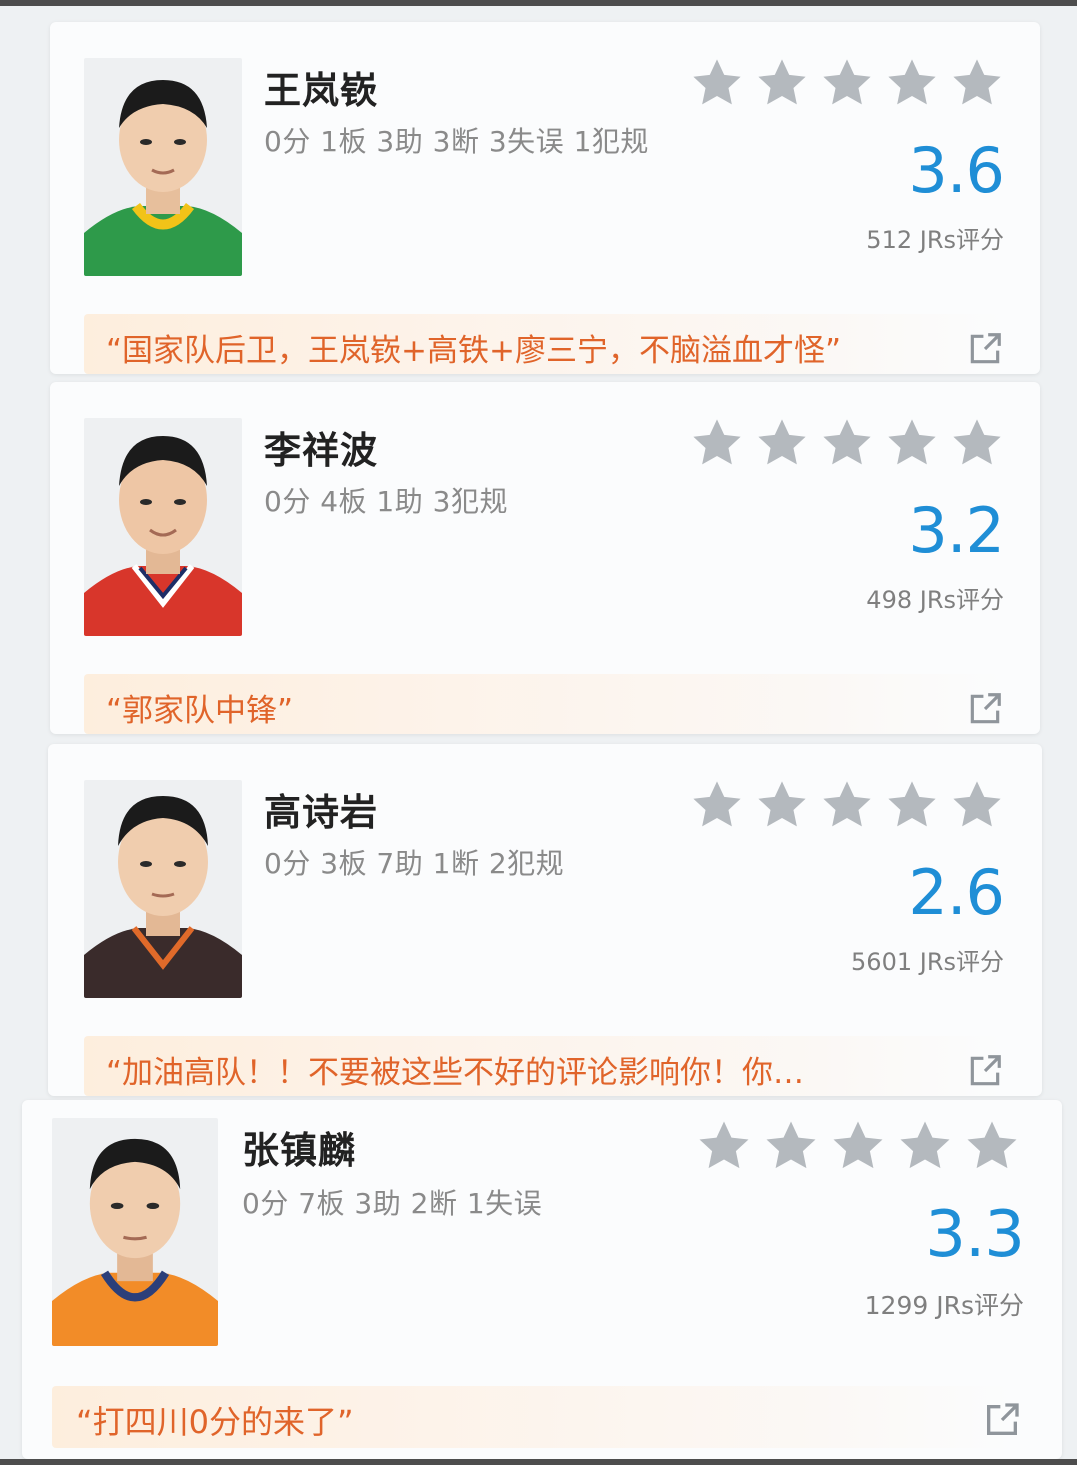  I want to click on average-score: 3.6, so click(956, 170).